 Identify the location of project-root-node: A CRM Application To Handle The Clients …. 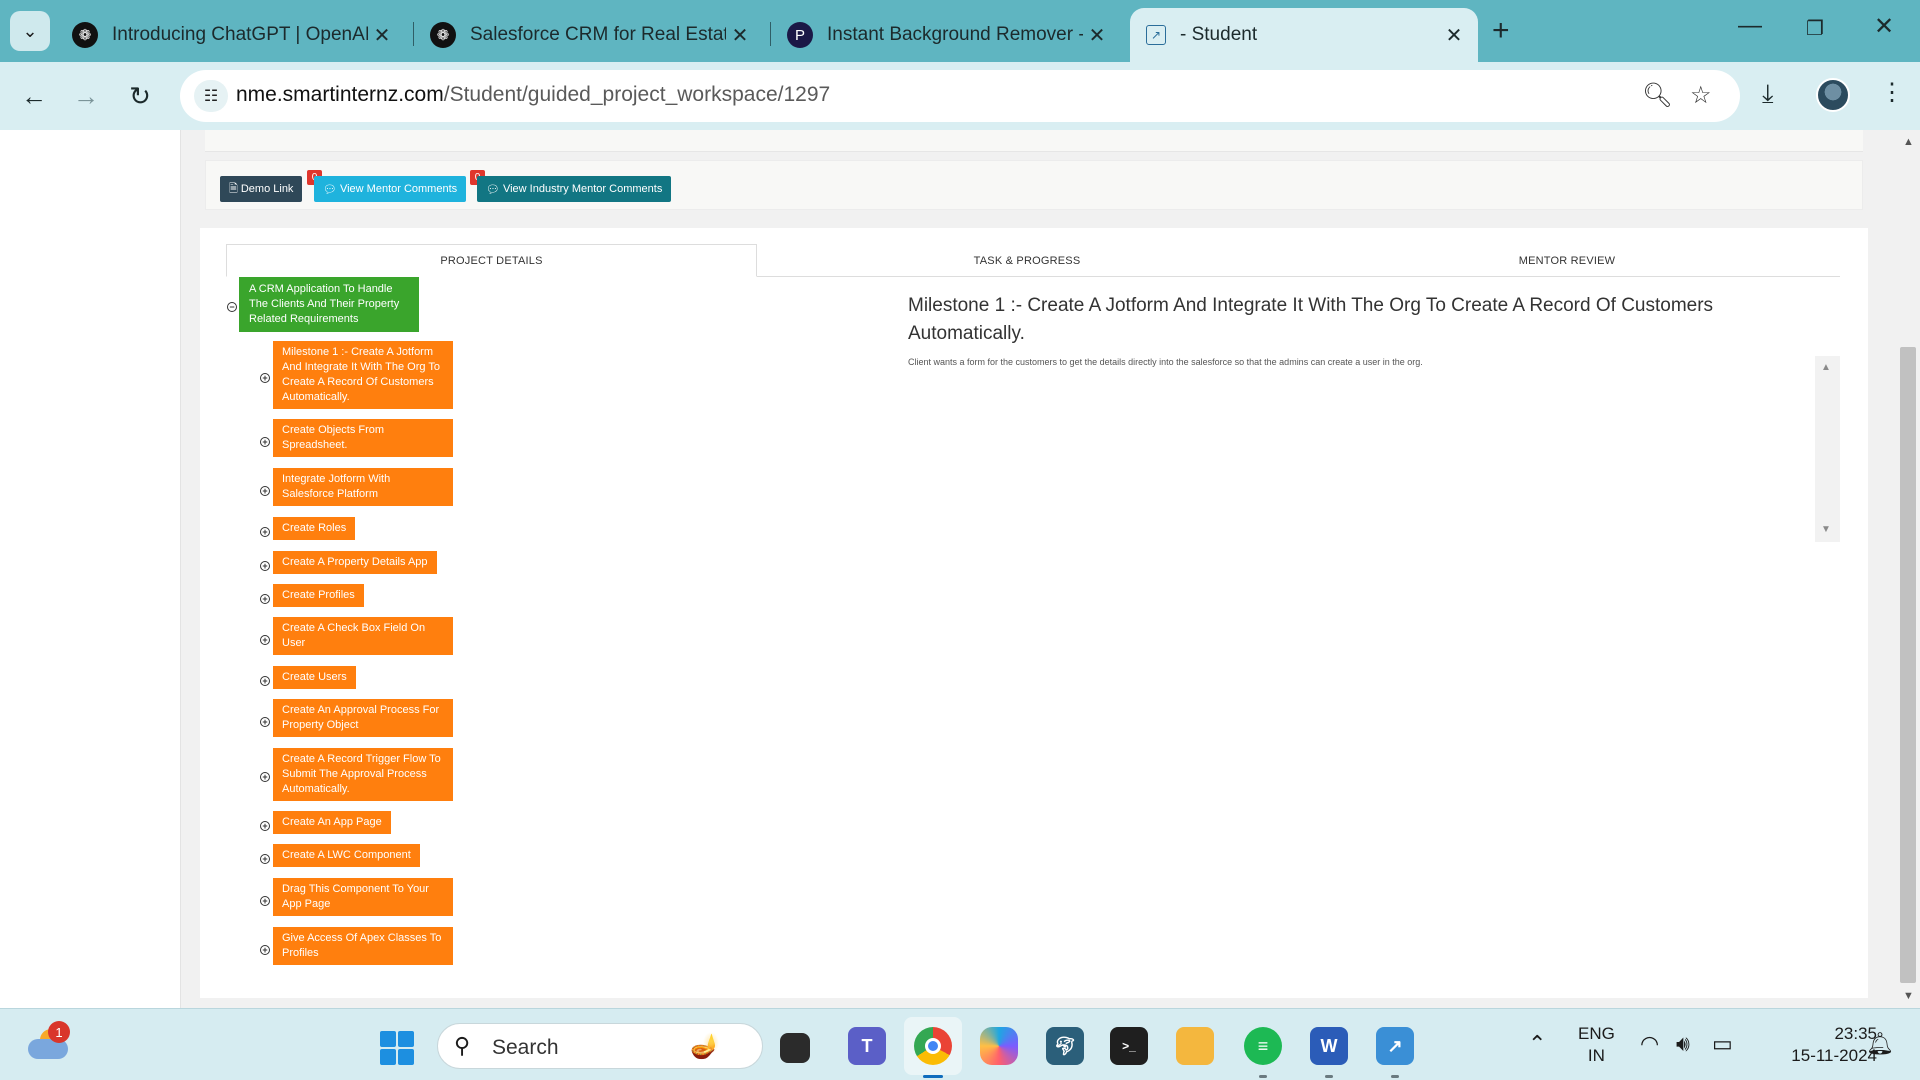
(329, 304).